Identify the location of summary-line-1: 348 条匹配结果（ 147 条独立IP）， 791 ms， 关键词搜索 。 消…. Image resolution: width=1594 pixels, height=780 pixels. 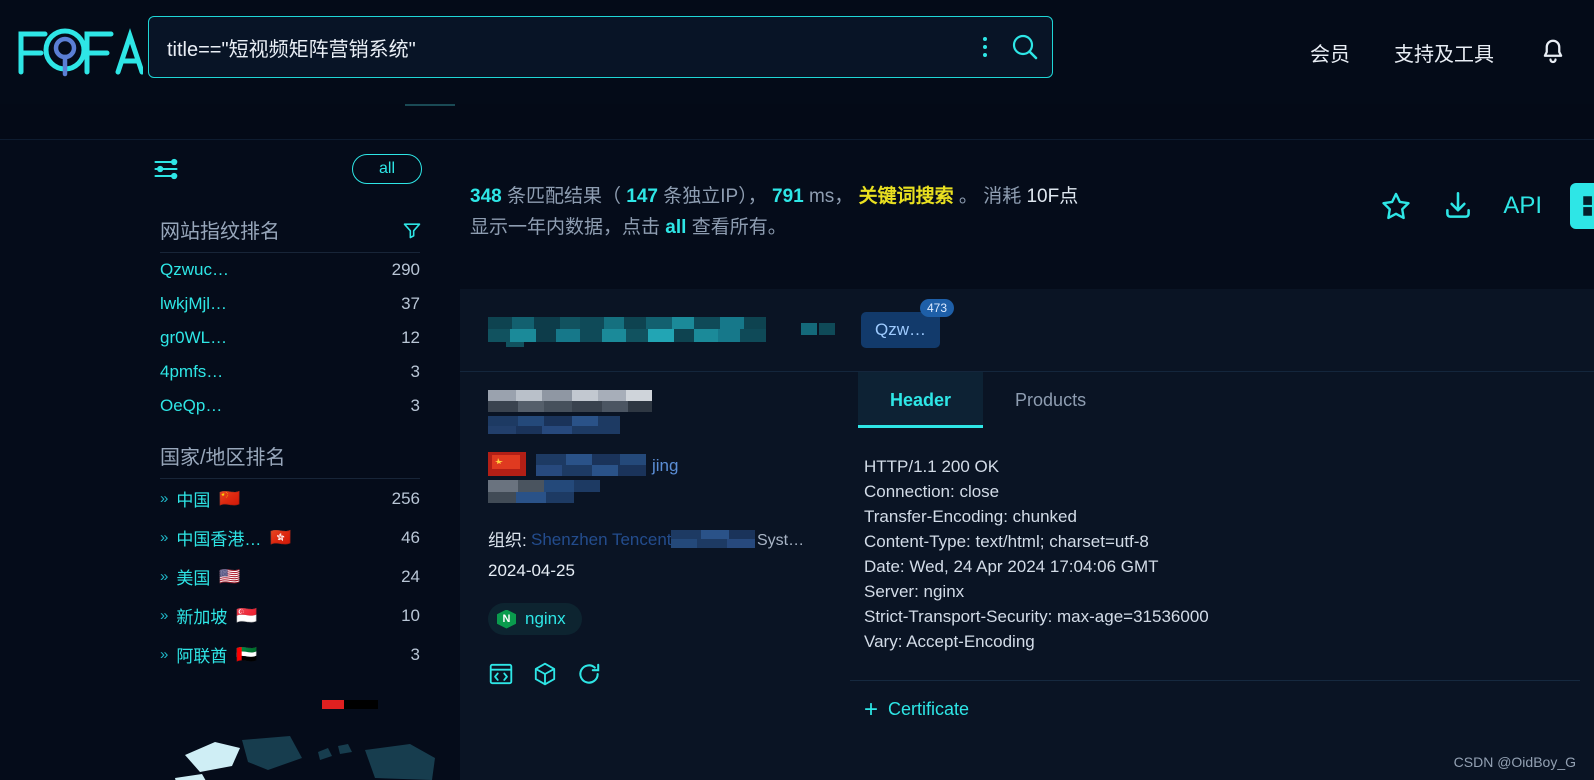
(885, 196).